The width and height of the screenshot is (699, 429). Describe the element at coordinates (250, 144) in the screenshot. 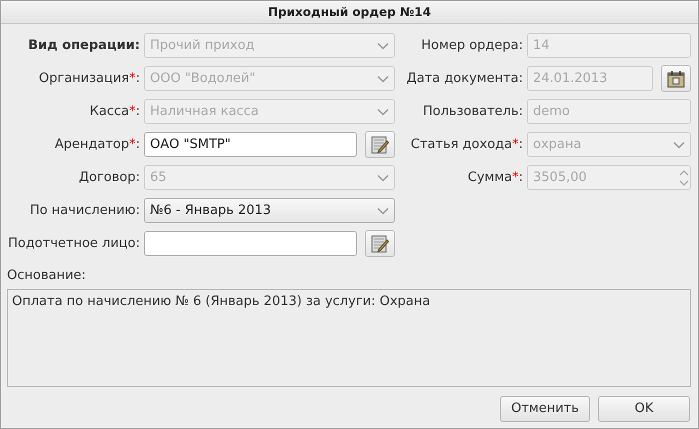

I see `input-field: ОАО "SMTP"` at that location.